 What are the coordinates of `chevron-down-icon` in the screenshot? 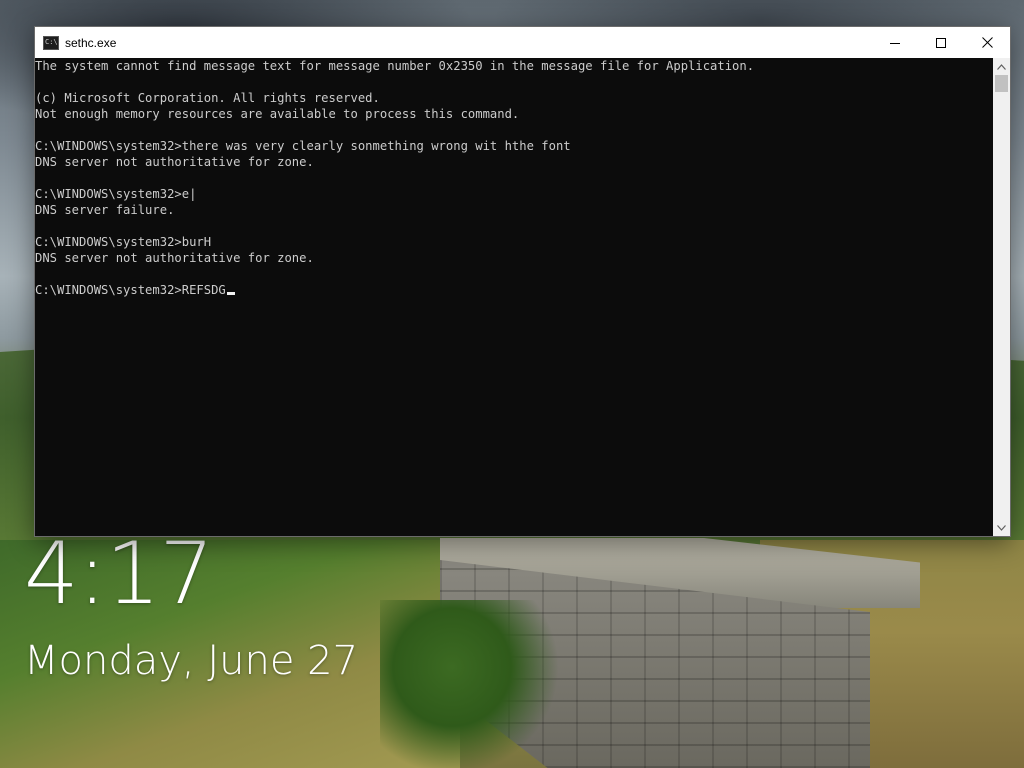 It's located at (1001, 527).